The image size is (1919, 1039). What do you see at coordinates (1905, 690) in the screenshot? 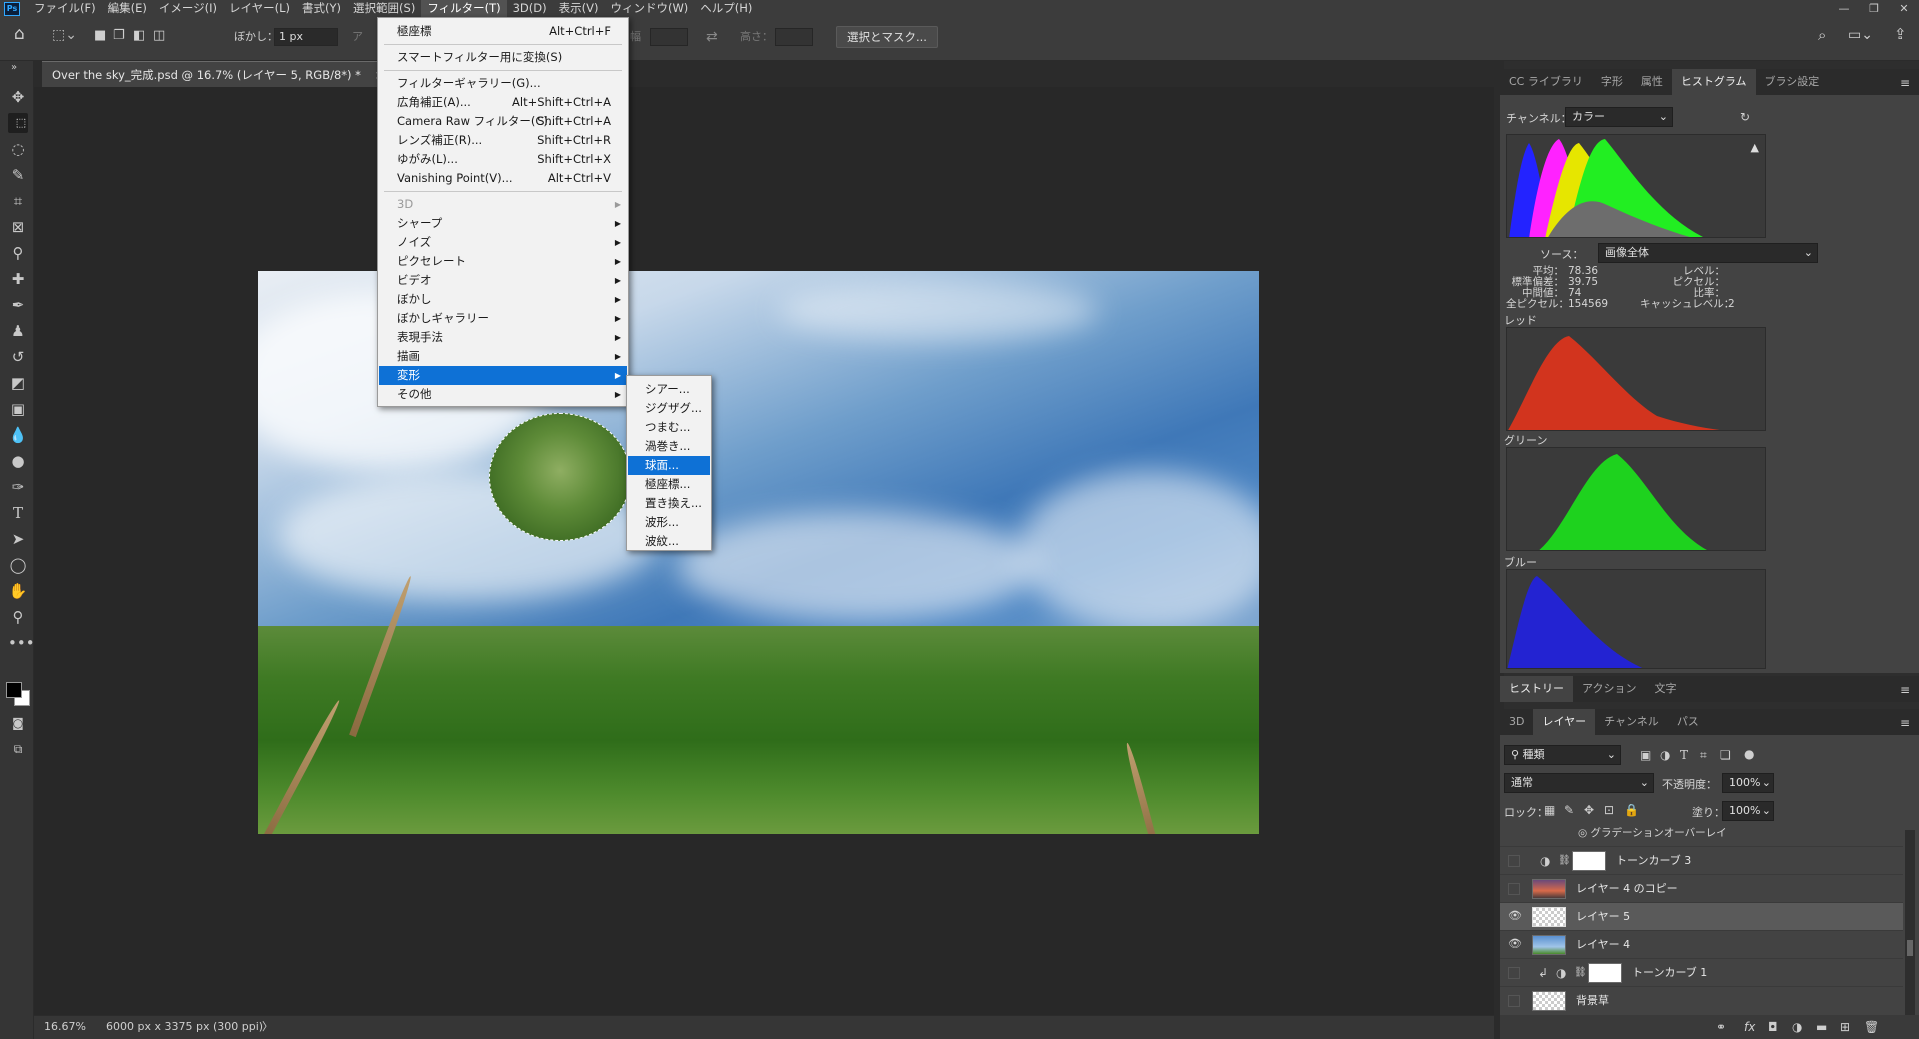
I see `history-panel-menu-icon: ≡` at bounding box center [1905, 690].